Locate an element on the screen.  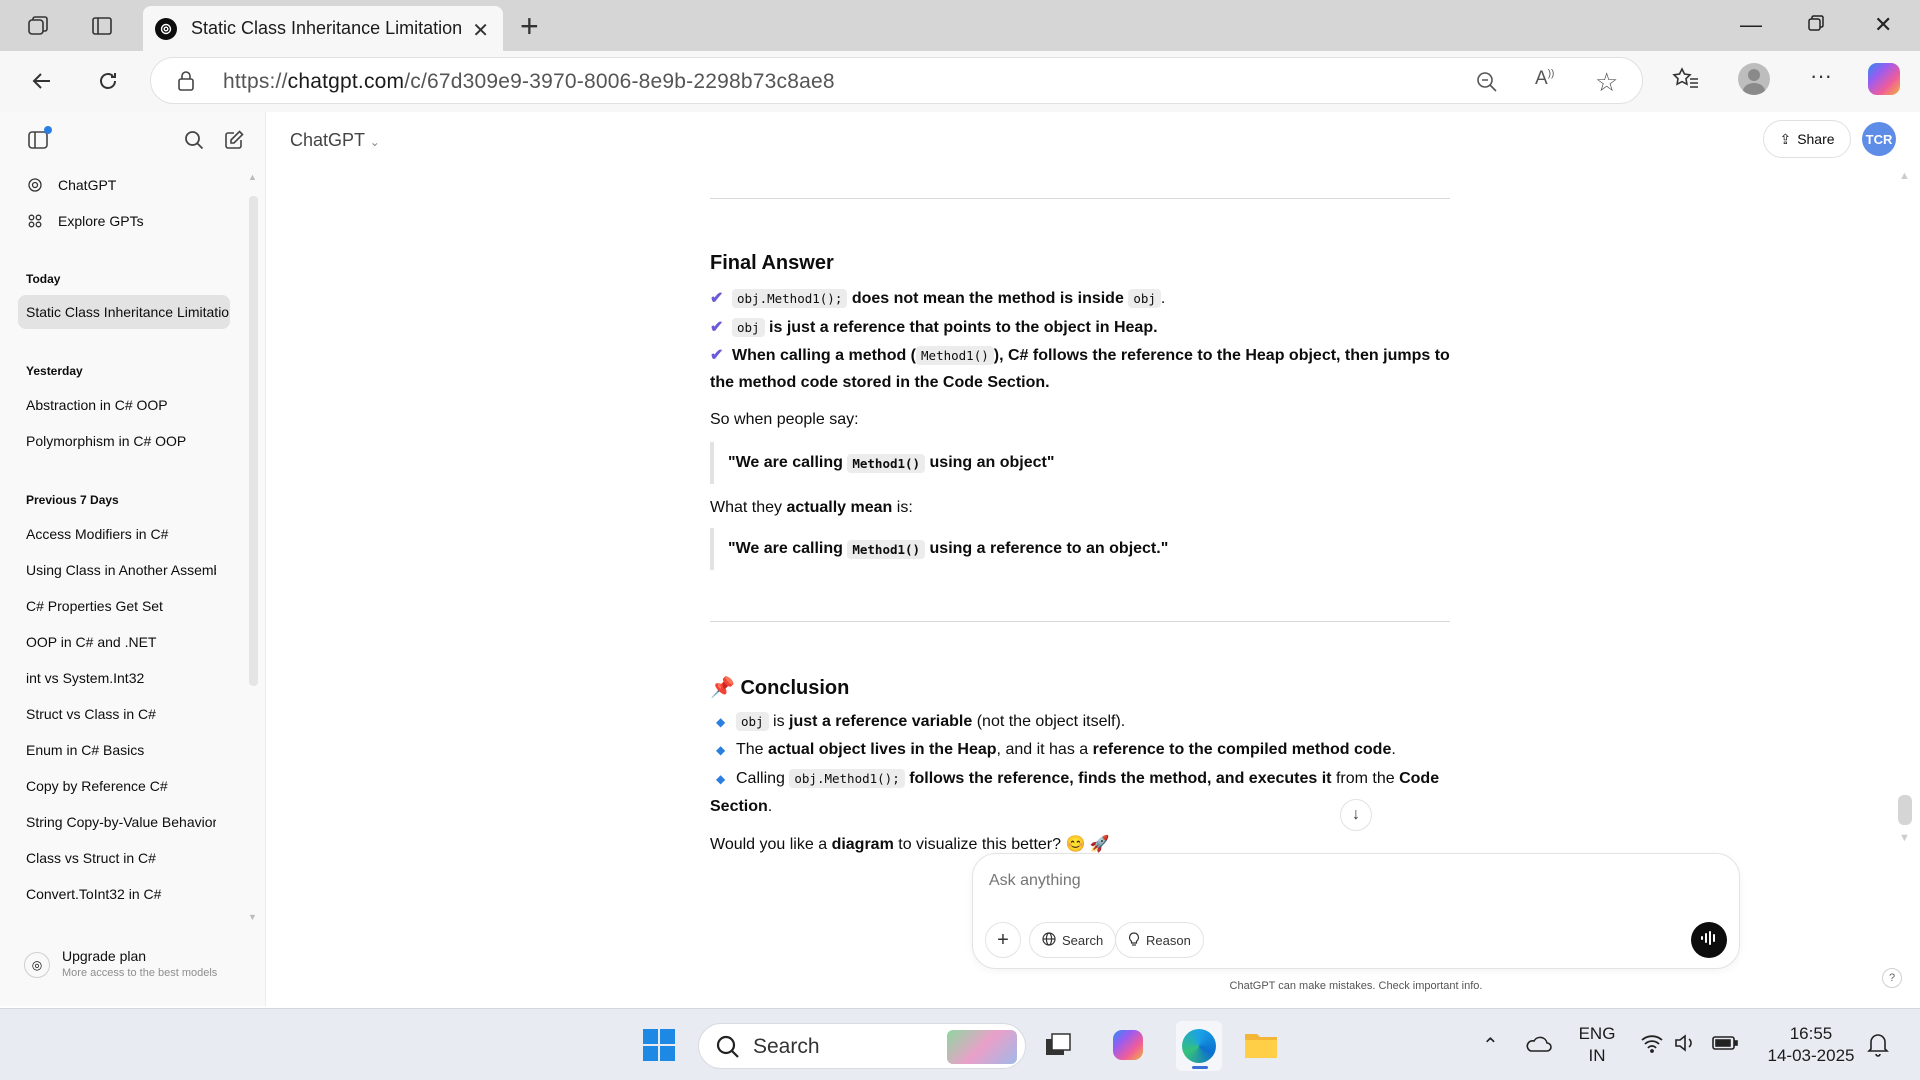
sidebar-toggle-icon is located at coordinates (38, 140).